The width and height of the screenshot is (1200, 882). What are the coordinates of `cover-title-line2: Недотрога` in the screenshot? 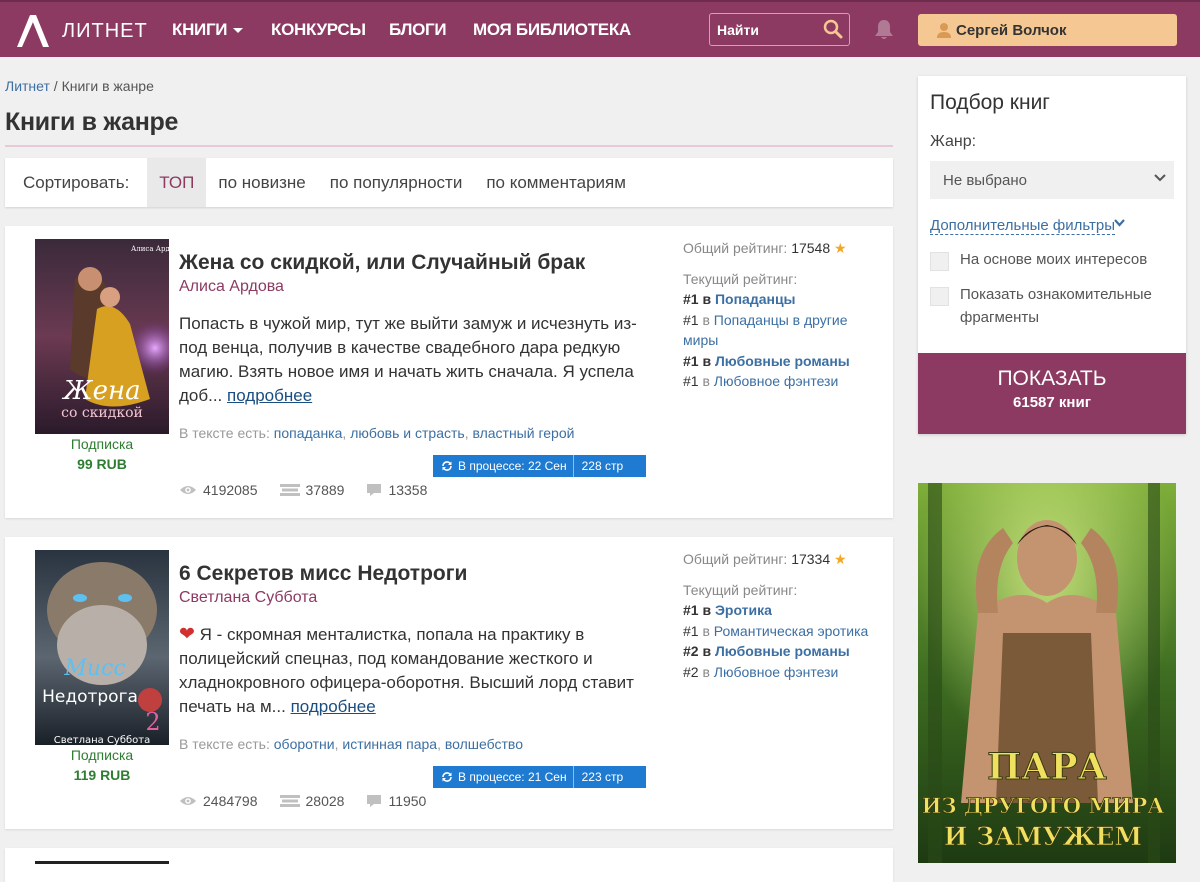 It's located at (90, 697).